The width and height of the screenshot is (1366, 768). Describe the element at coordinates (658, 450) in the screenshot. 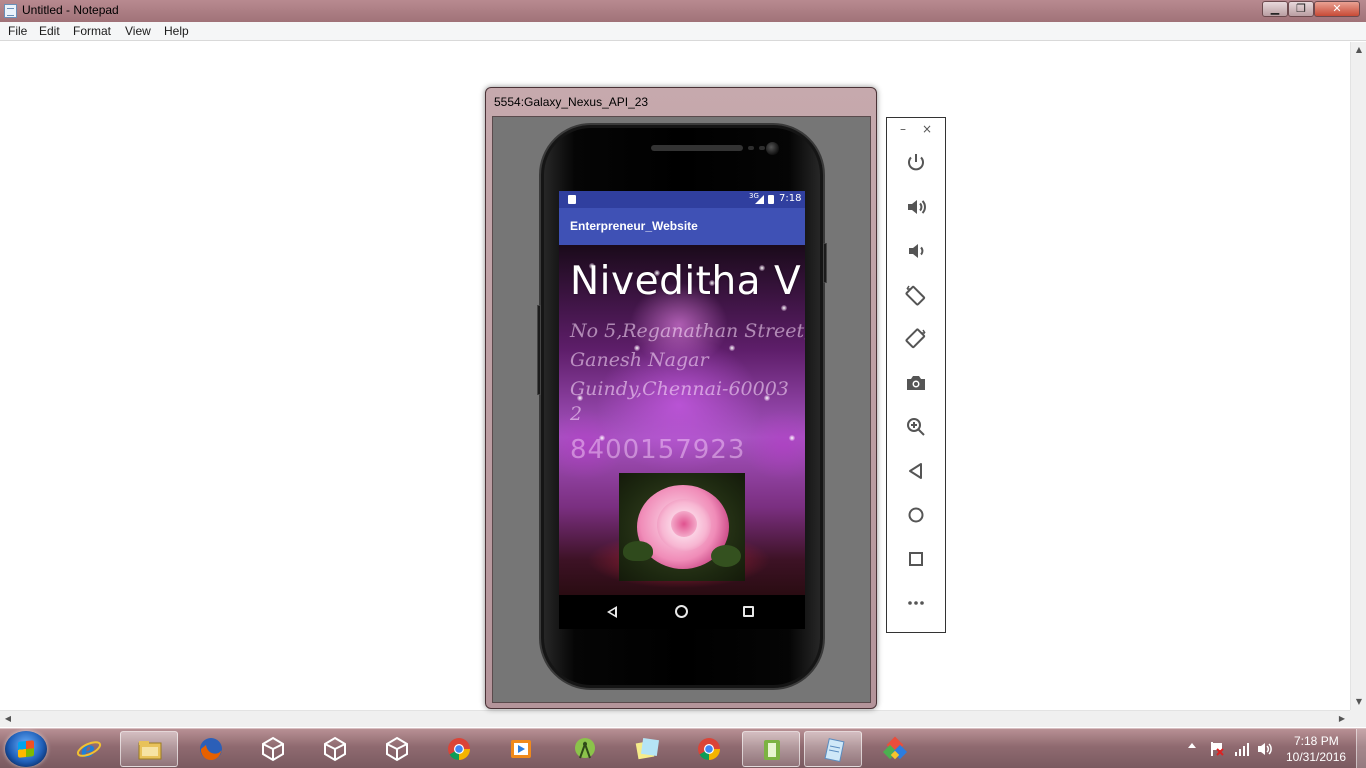

I see `phone-number: 8400157923` at that location.